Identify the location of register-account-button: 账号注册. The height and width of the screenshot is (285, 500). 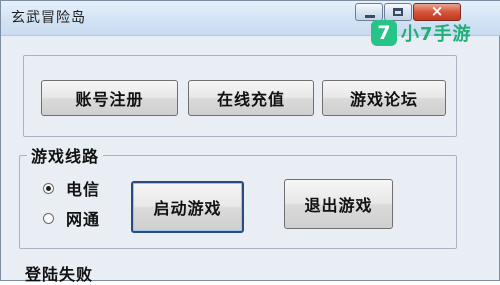
(109, 98).